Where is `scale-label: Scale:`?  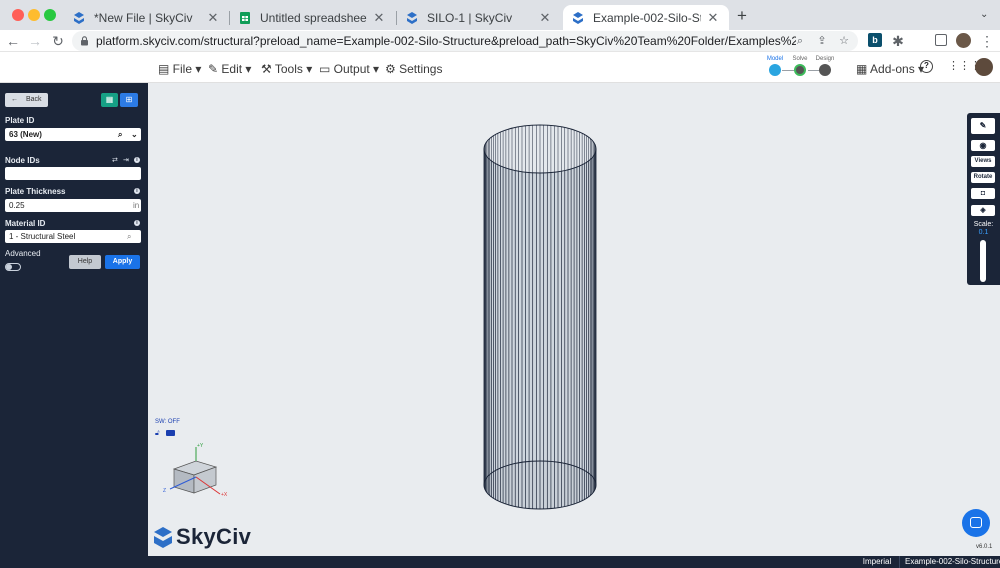
scale-label: Scale: is located at coordinates (983, 224).